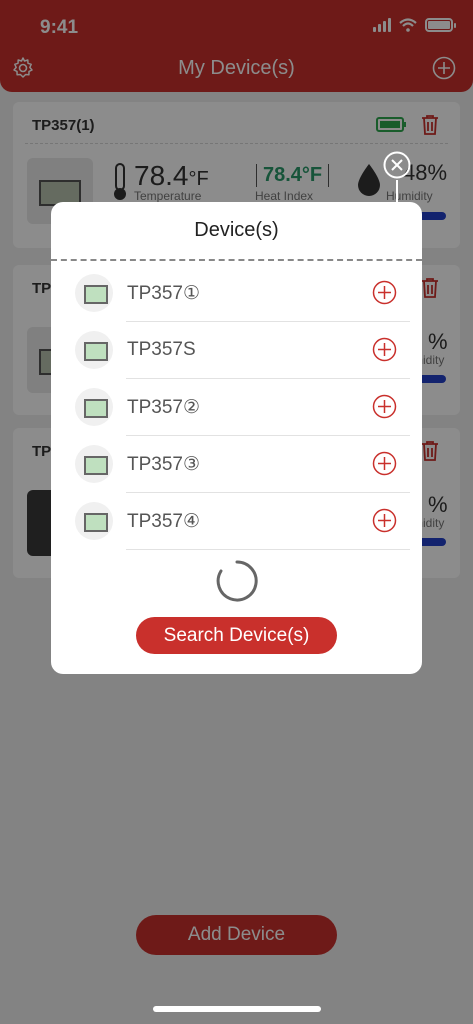 Image resolution: width=473 pixels, height=1024 pixels. Describe the element at coordinates (236, 464) in the screenshot. I see `list-item: TP357③` at that location.